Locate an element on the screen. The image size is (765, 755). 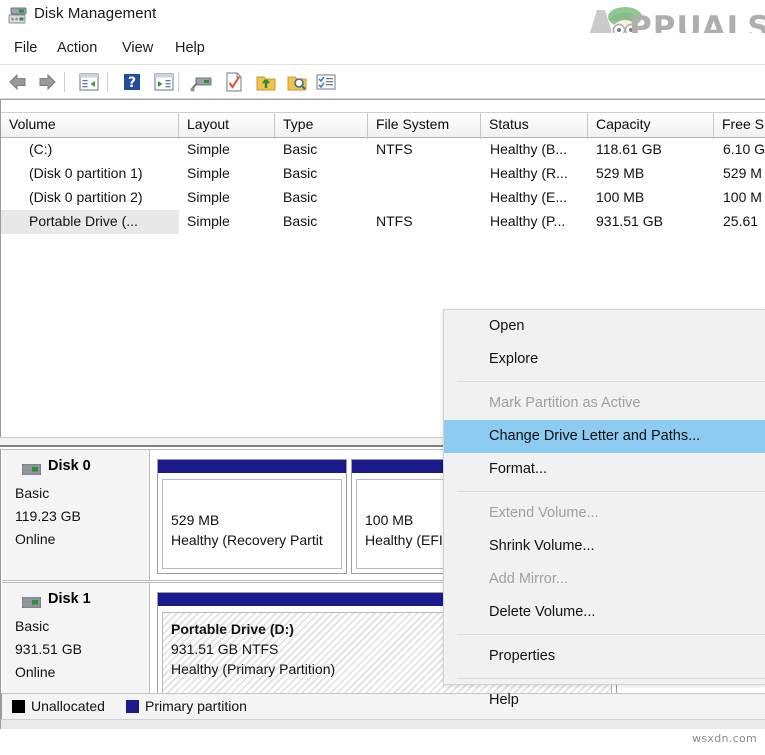
column-header-status: Status is located at coordinates (534, 126).